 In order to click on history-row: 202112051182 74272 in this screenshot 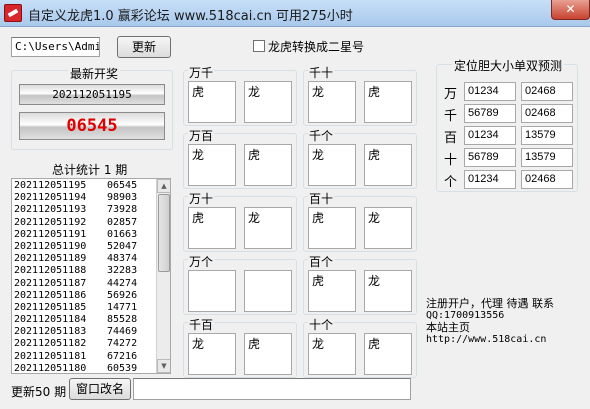, I will do `click(84, 344)`.